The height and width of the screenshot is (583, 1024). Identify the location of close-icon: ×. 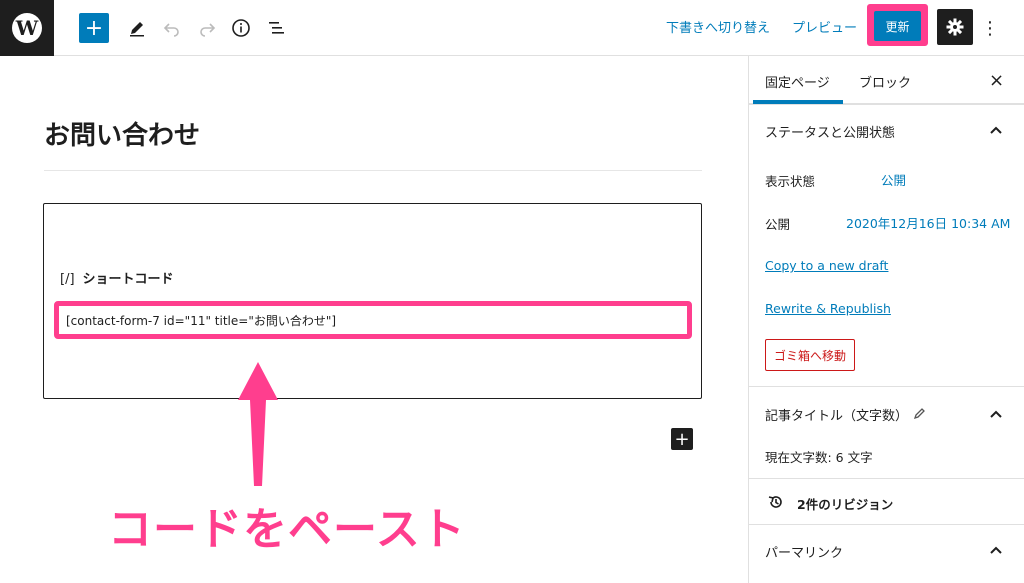
(996, 80).